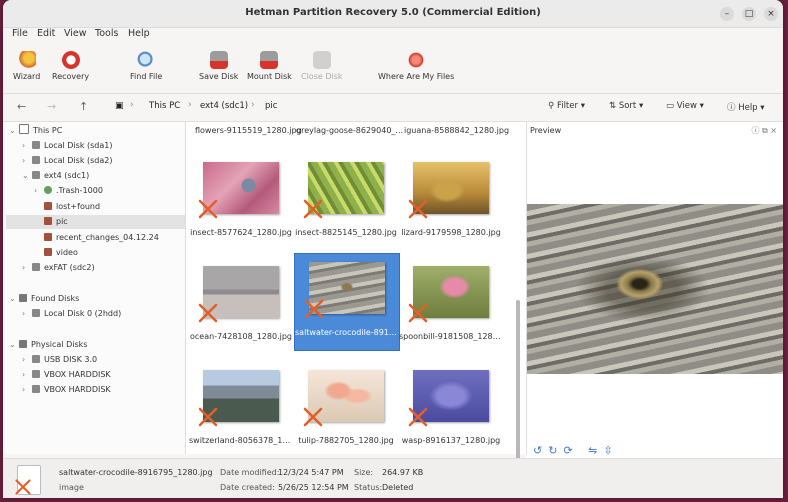 Image resolution: width=788 pixels, height=502 pixels. I want to click on help-button: ⓘ Help ▾, so click(746, 107).